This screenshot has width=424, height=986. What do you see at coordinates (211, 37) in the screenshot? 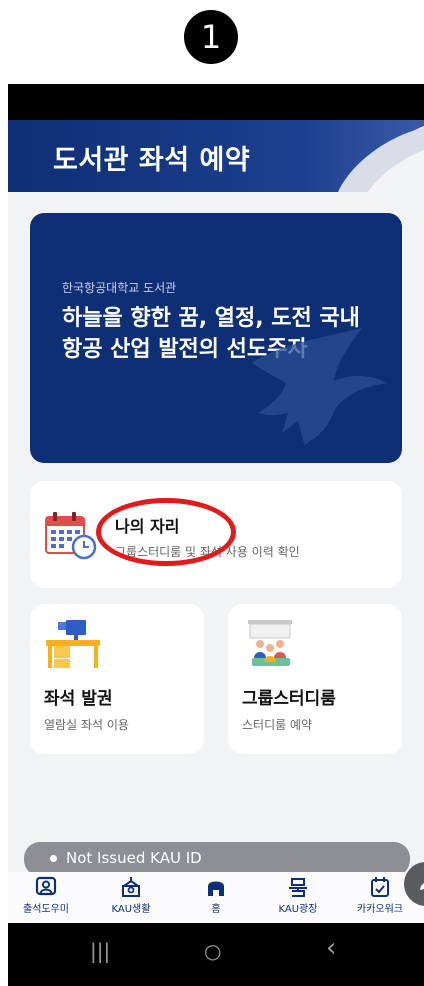
I see `step-number-badge: 1` at bounding box center [211, 37].